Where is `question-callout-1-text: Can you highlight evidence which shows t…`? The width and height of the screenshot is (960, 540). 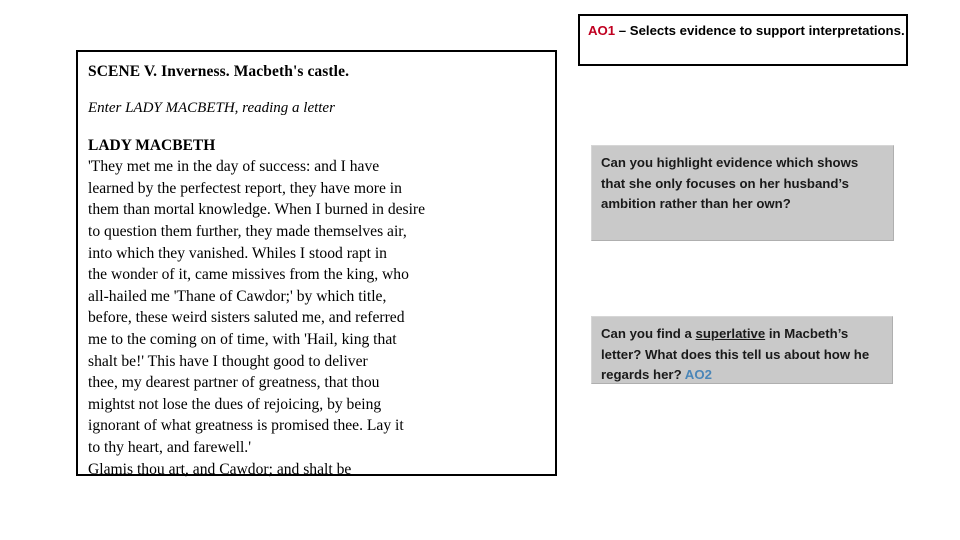 question-callout-1-text: Can you highlight evidence which shows t… is located at coordinates (730, 183).